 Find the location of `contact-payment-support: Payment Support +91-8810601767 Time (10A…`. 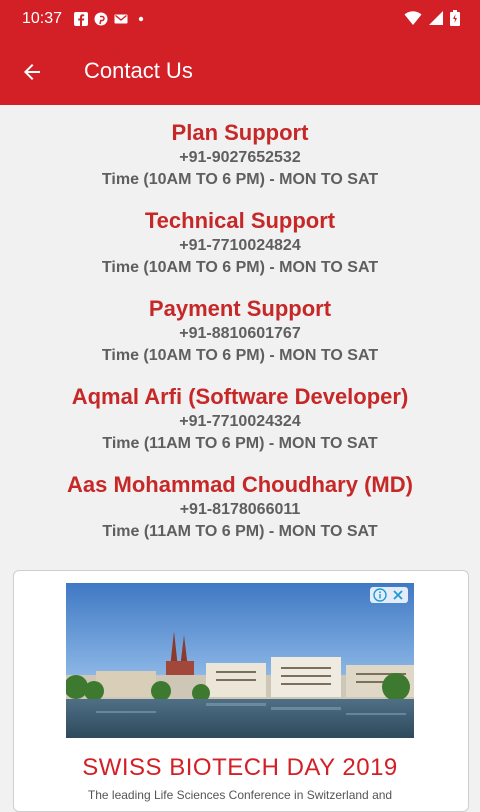

contact-payment-support: Payment Support +91-8810601767 Time (10A… is located at coordinates (240, 323).